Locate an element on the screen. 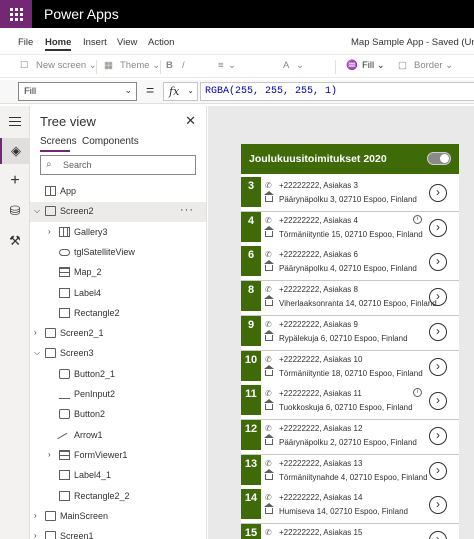  menu-insert: Insert is located at coordinates (95, 42).